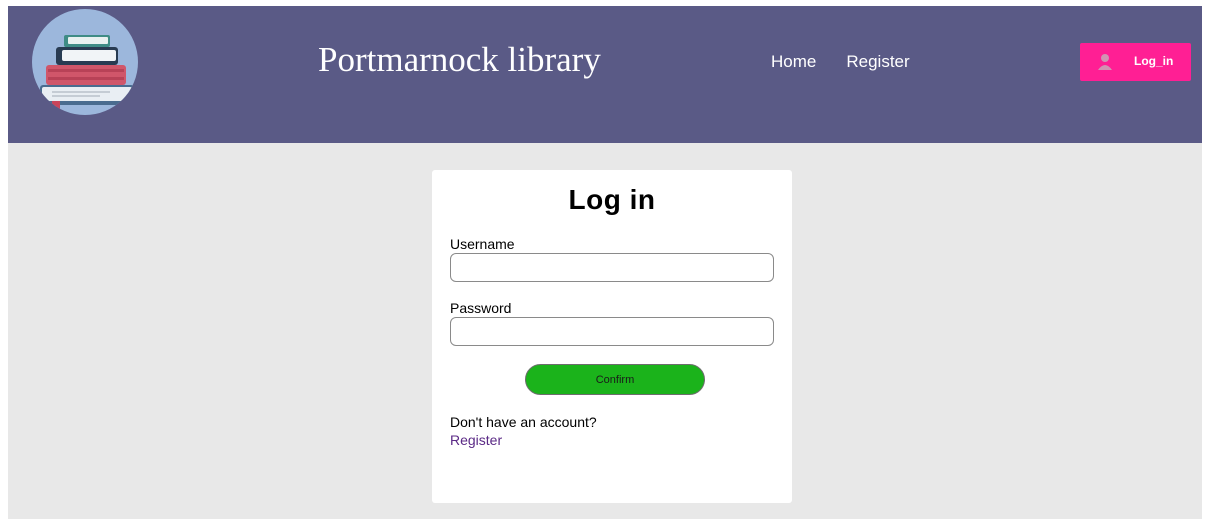 The height and width of the screenshot is (519, 1210). What do you see at coordinates (1154, 61) in the screenshot?
I see `header-login-label: Log_in` at bounding box center [1154, 61].